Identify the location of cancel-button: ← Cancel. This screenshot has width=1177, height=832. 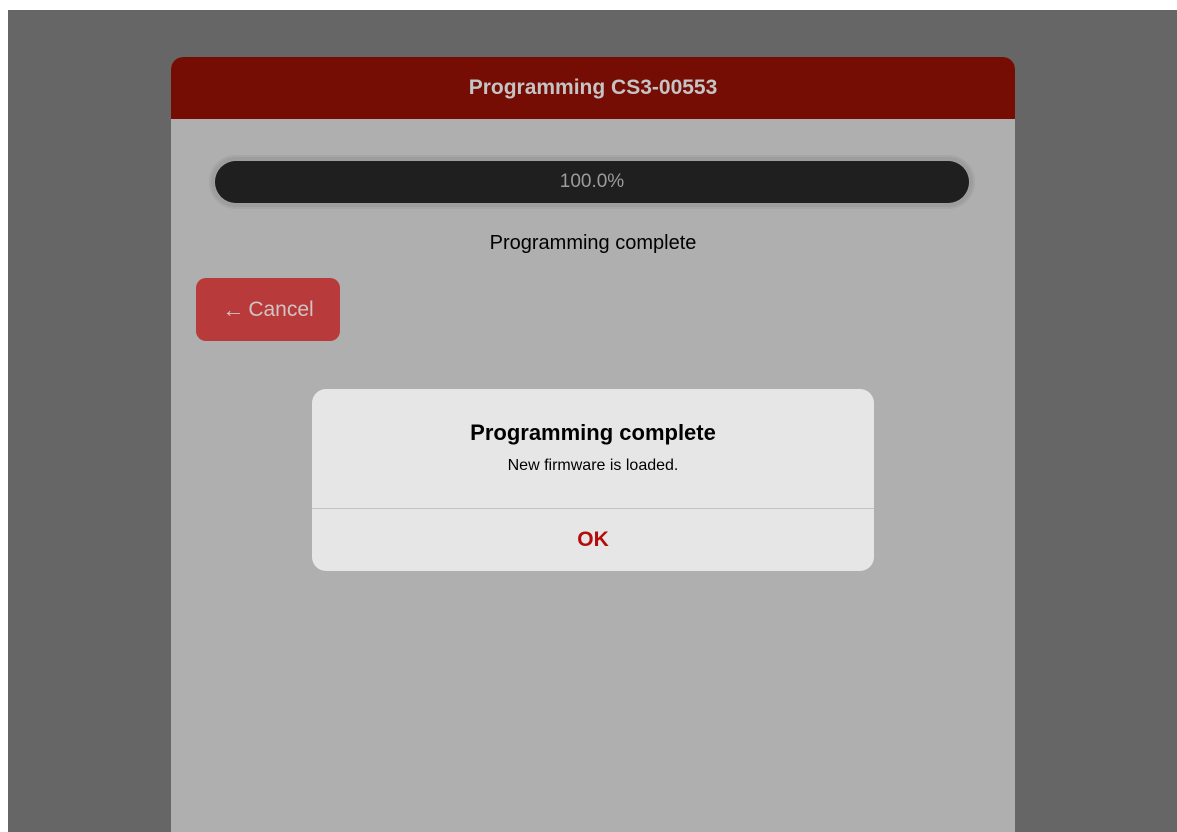
(268, 309).